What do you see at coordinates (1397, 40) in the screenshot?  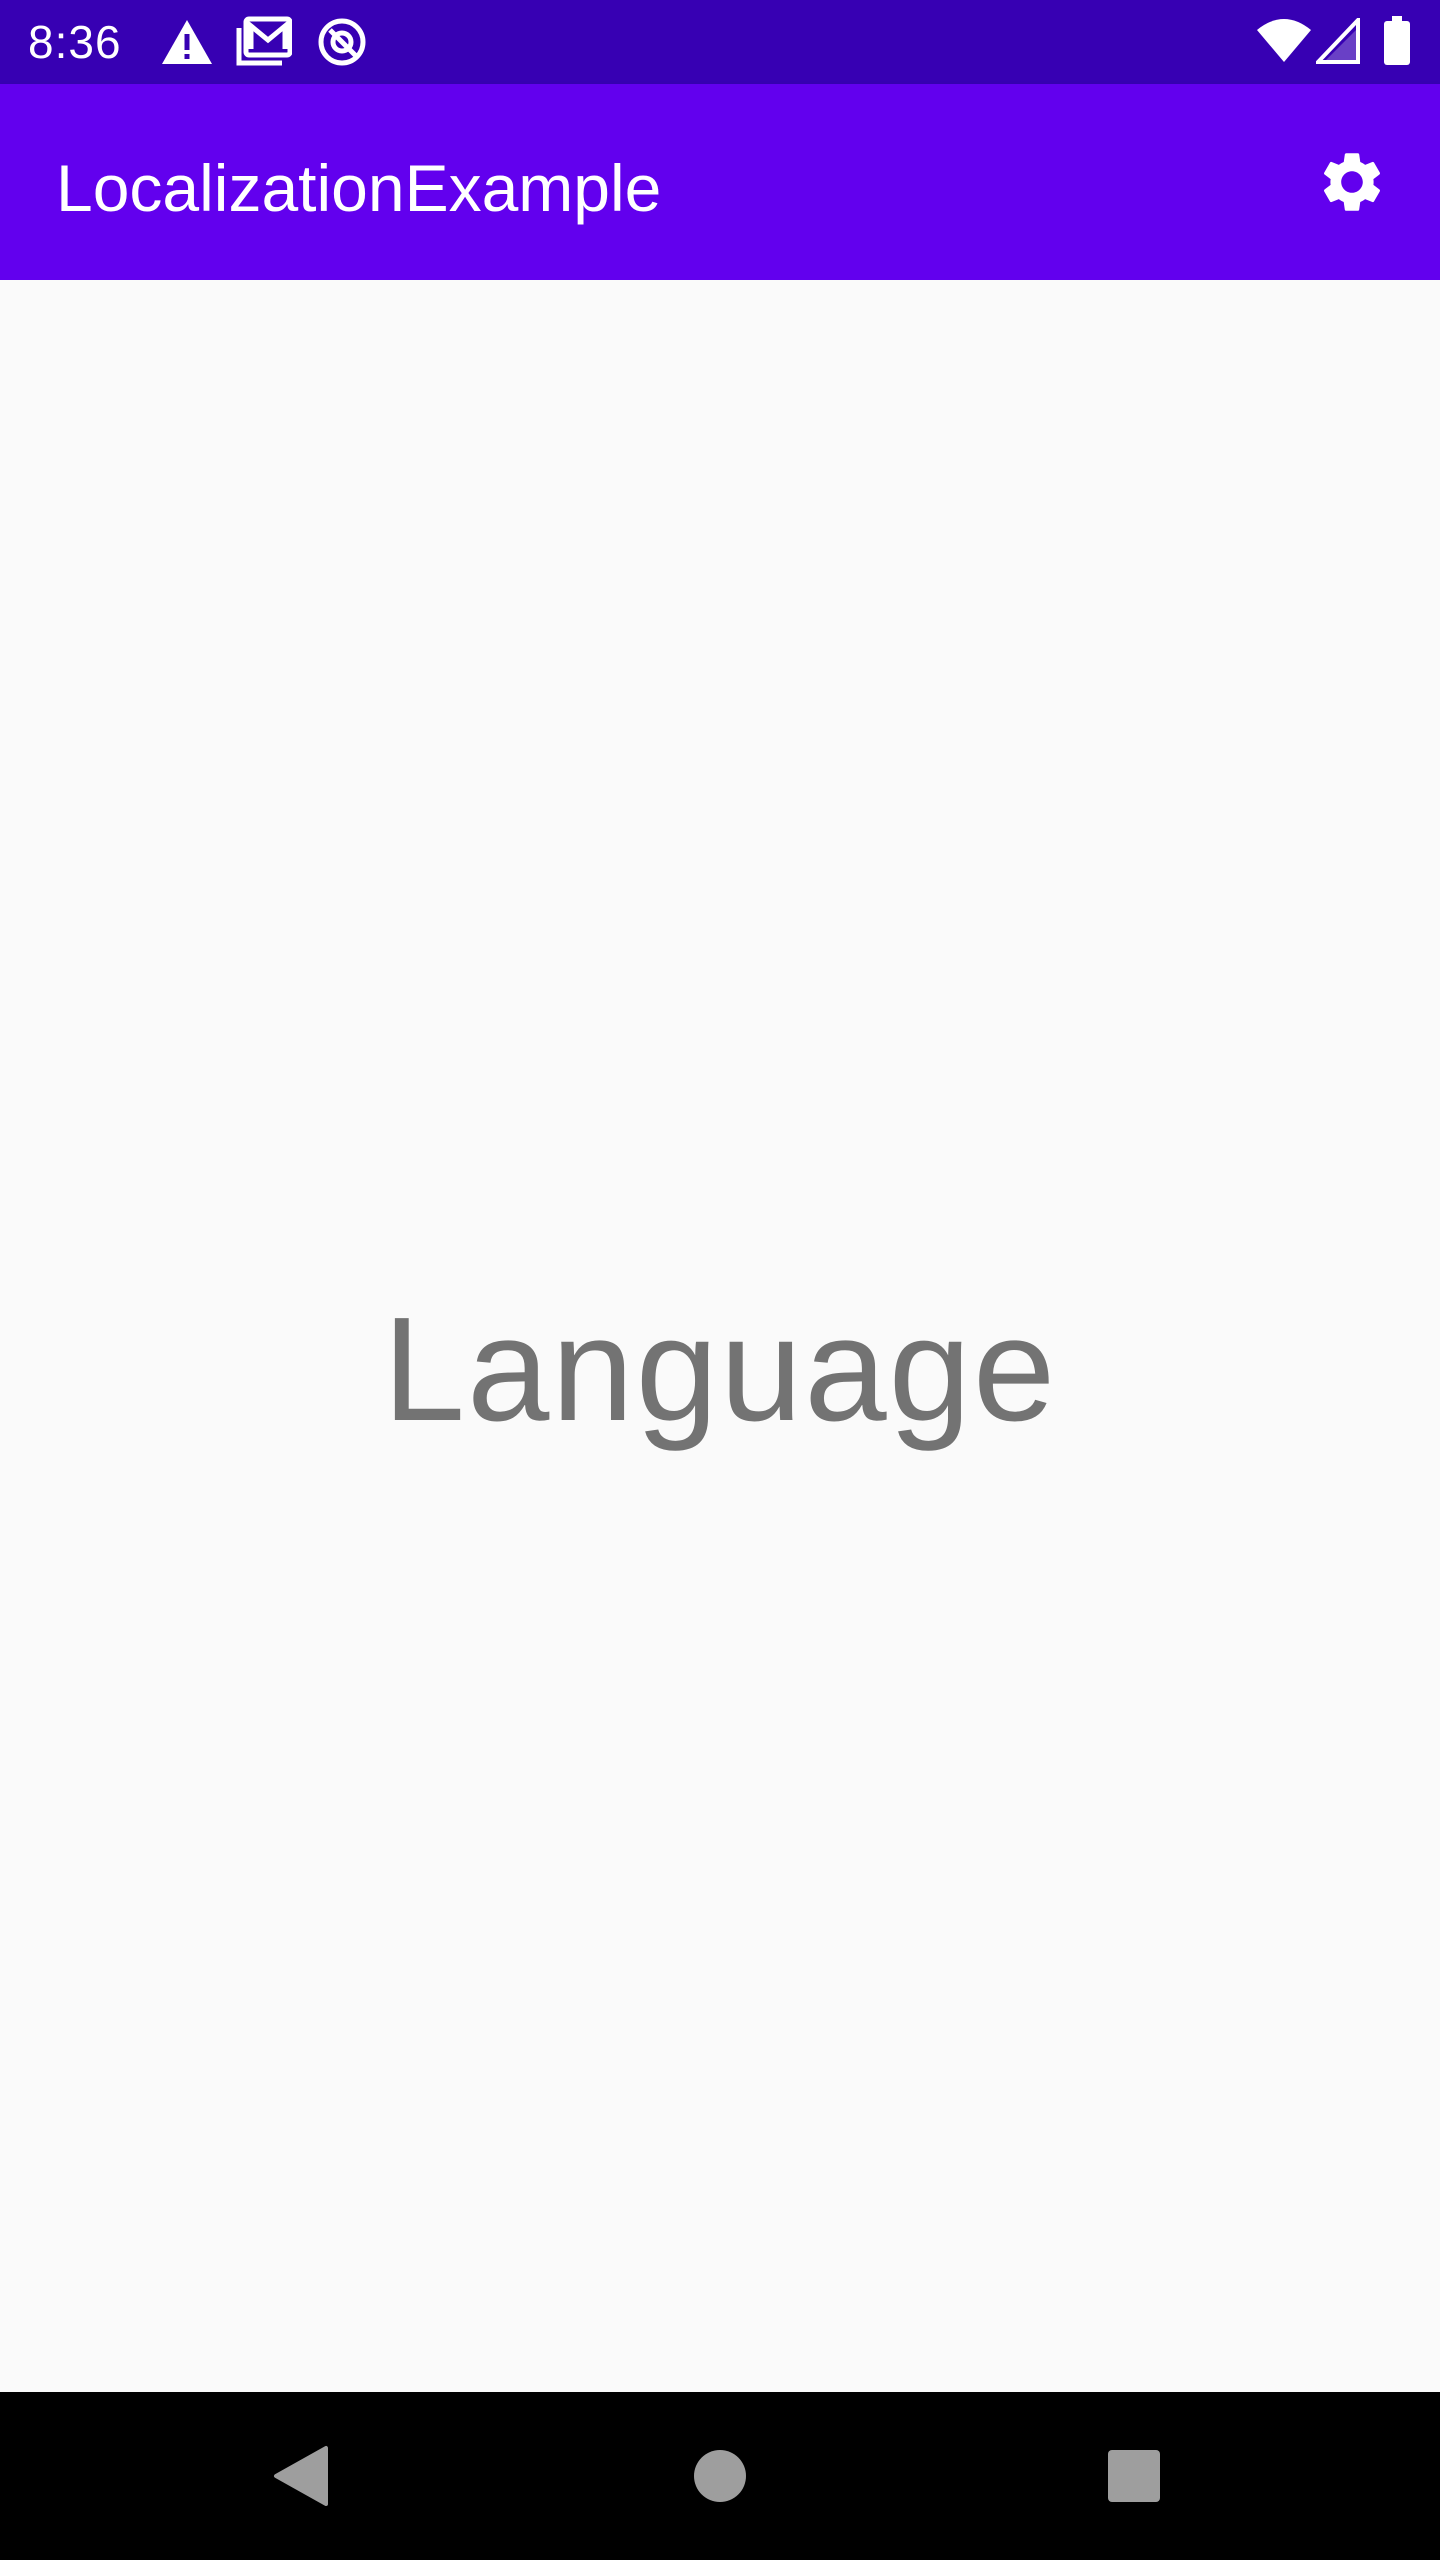 I see `battery-icon` at bounding box center [1397, 40].